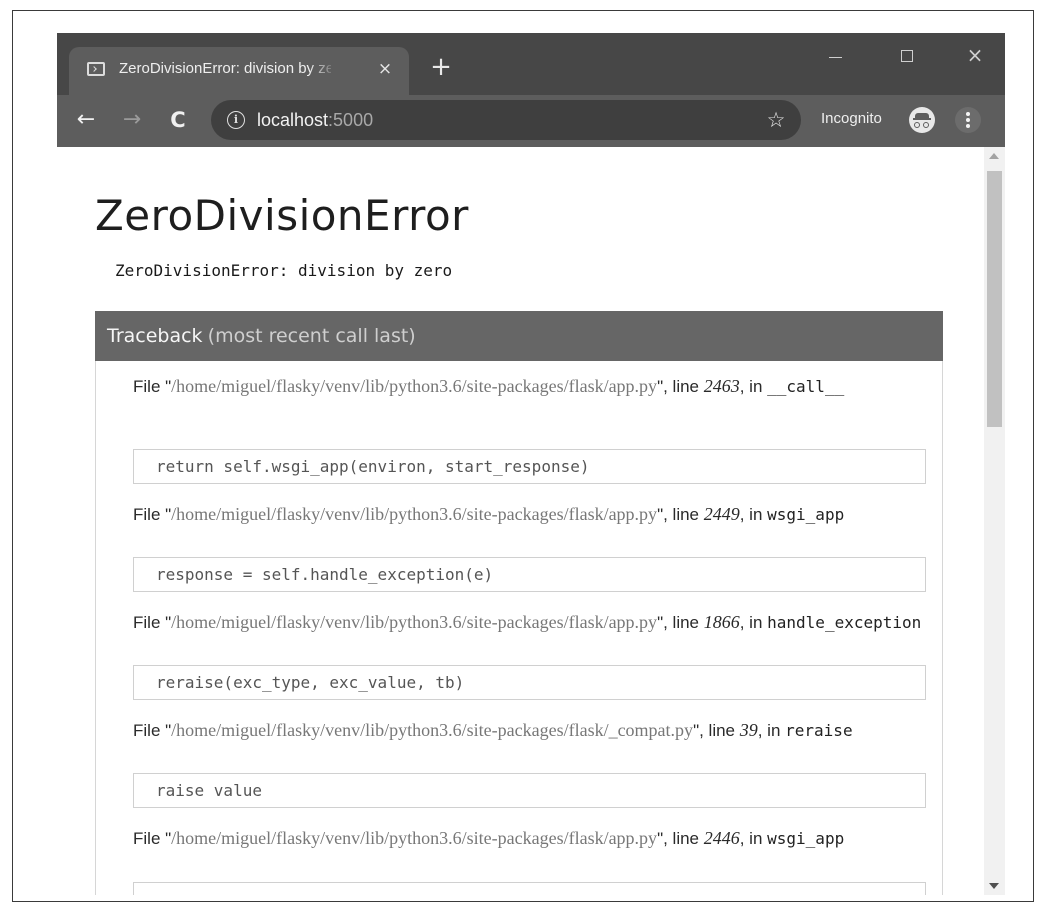  What do you see at coordinates (721, 514) in the screenshot?
I see `frame-lineno: 2449` at bounding box center [721, 514].